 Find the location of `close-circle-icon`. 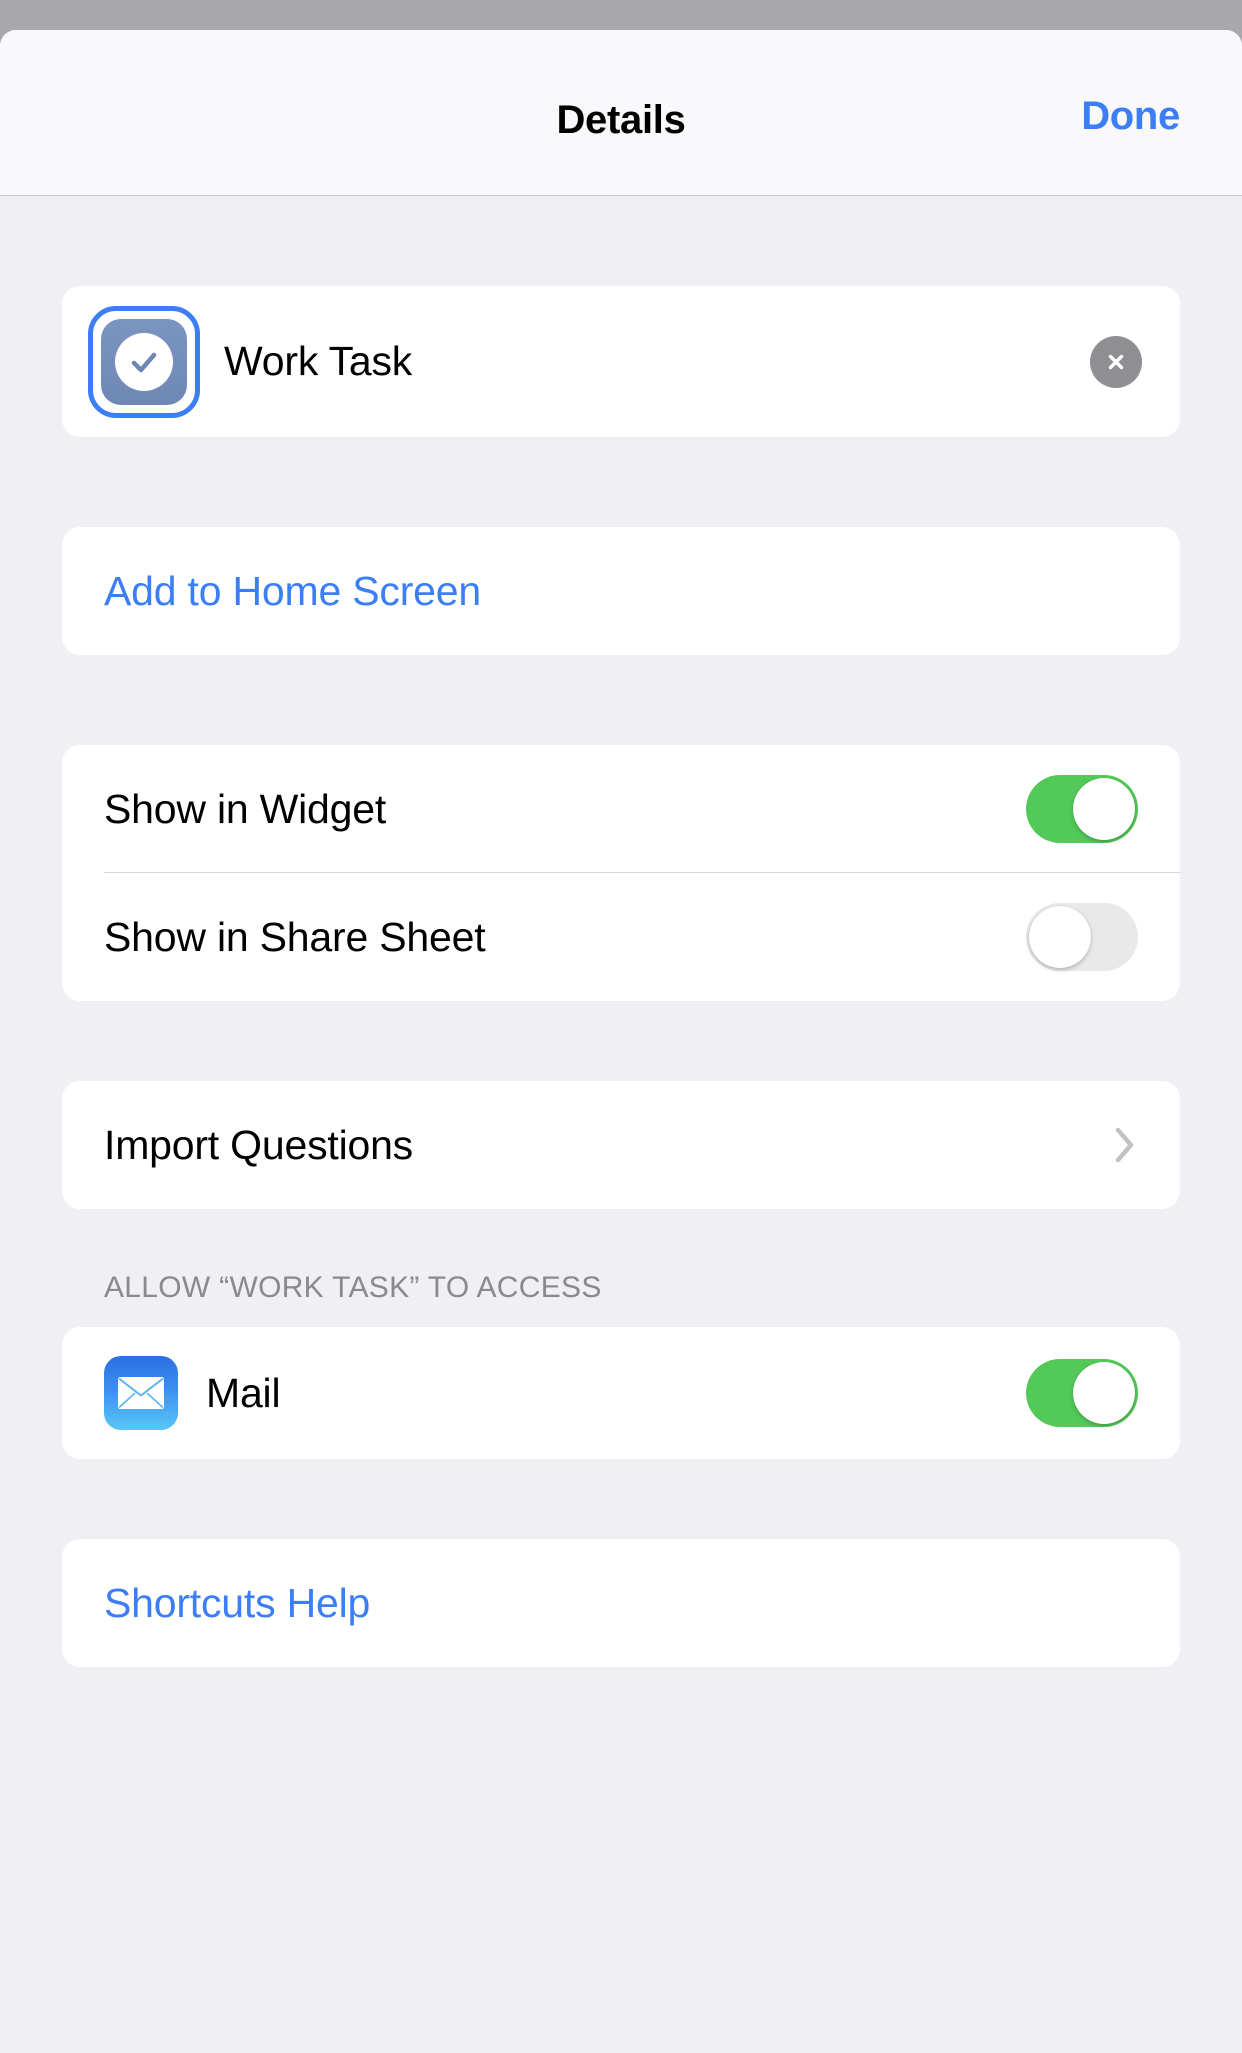

close-circle-icon is located at coordinates (1116, 361).